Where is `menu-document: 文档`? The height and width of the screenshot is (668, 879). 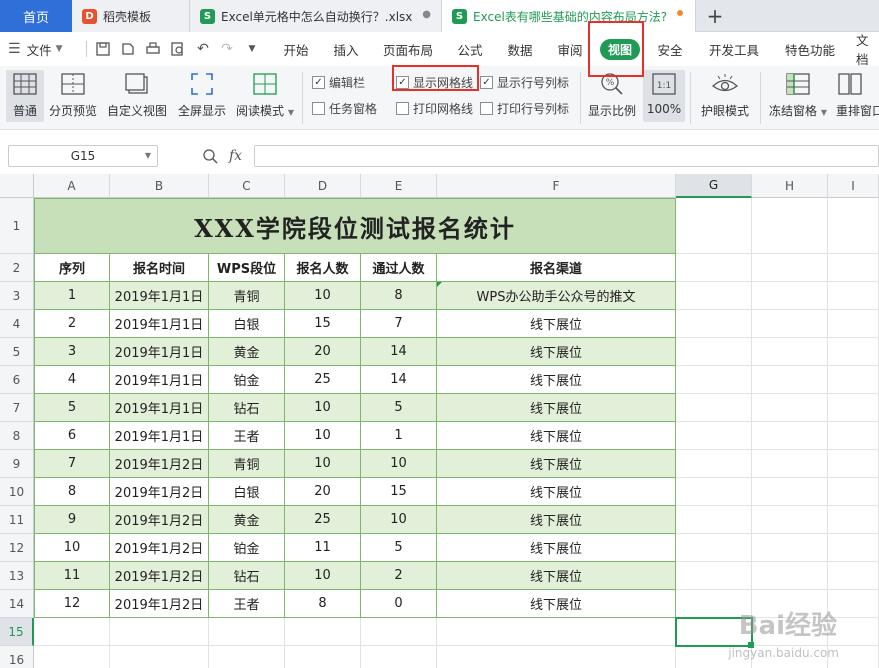
menu-document: 文档 is located at coordinates (867, 49).